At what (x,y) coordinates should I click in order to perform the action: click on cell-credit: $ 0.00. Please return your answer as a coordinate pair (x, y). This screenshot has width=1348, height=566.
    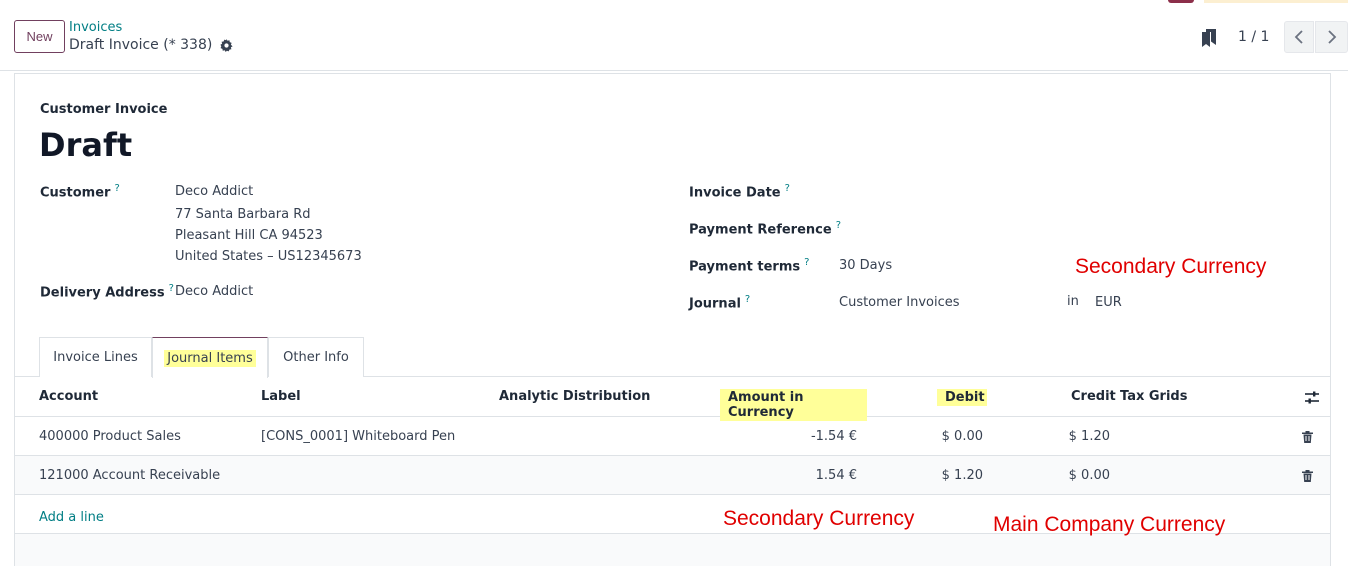
    Looking at the image, I should click on (1089, 475).